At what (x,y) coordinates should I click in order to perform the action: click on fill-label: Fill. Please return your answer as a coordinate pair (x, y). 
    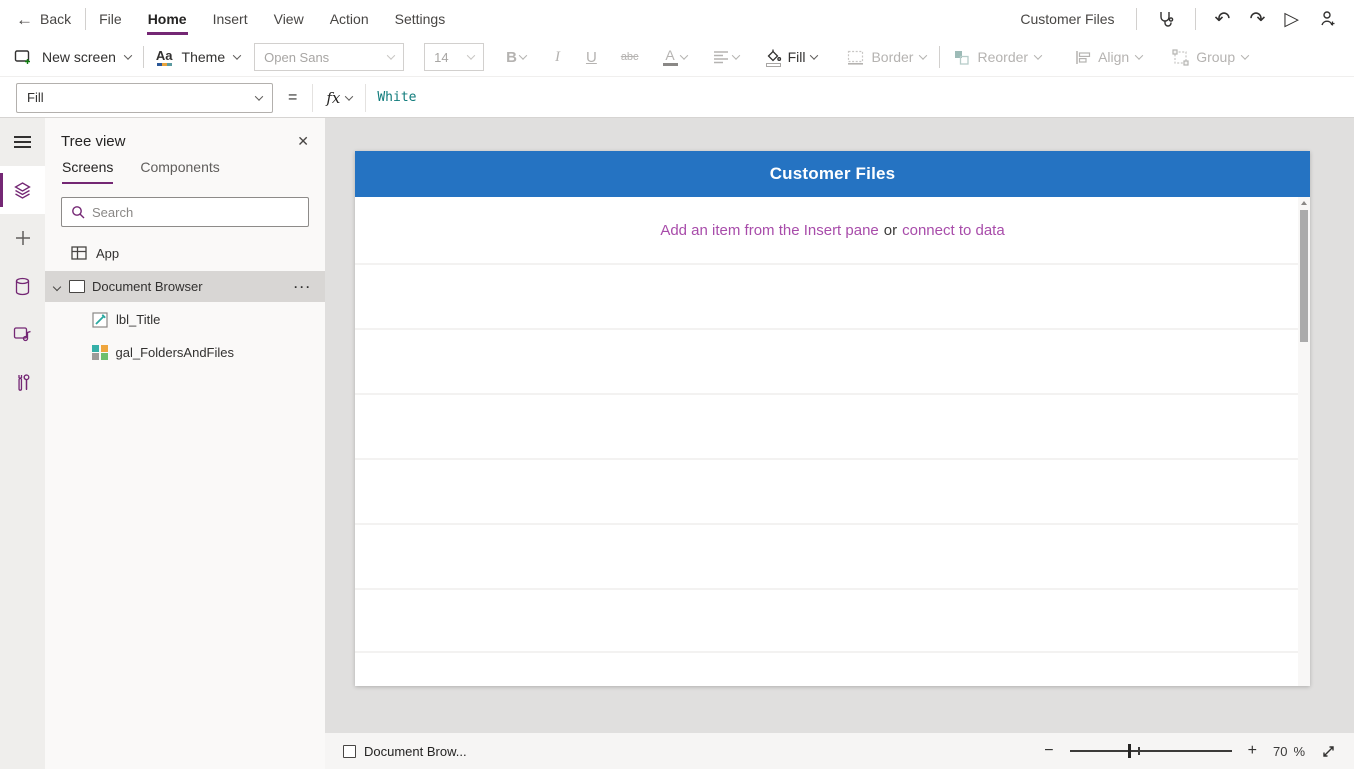
    Looking at the image, I should click on (796, 57).